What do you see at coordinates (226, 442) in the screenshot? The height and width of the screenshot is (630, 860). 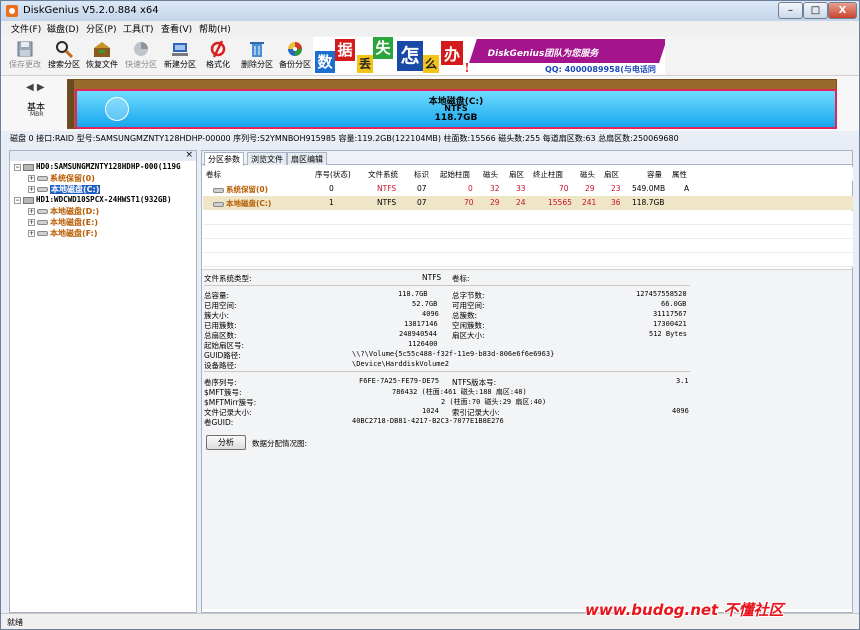 I see `analyze-button: 分析` at bounding box center [226, 442].